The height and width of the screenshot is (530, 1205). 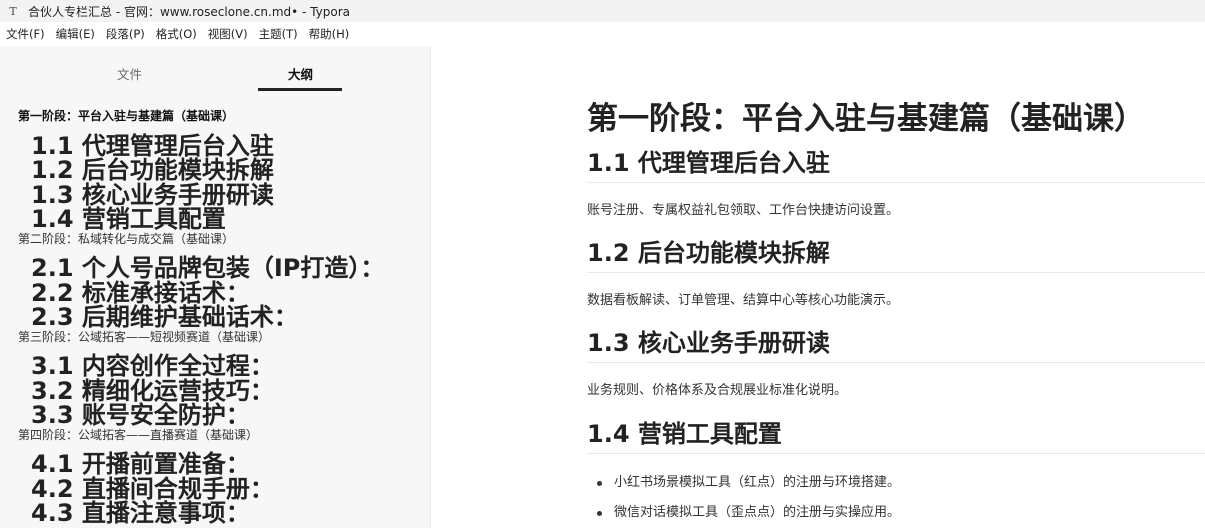 I want to click on heading-2: 1.4 营销工具配置, so click(x=684, y=434).